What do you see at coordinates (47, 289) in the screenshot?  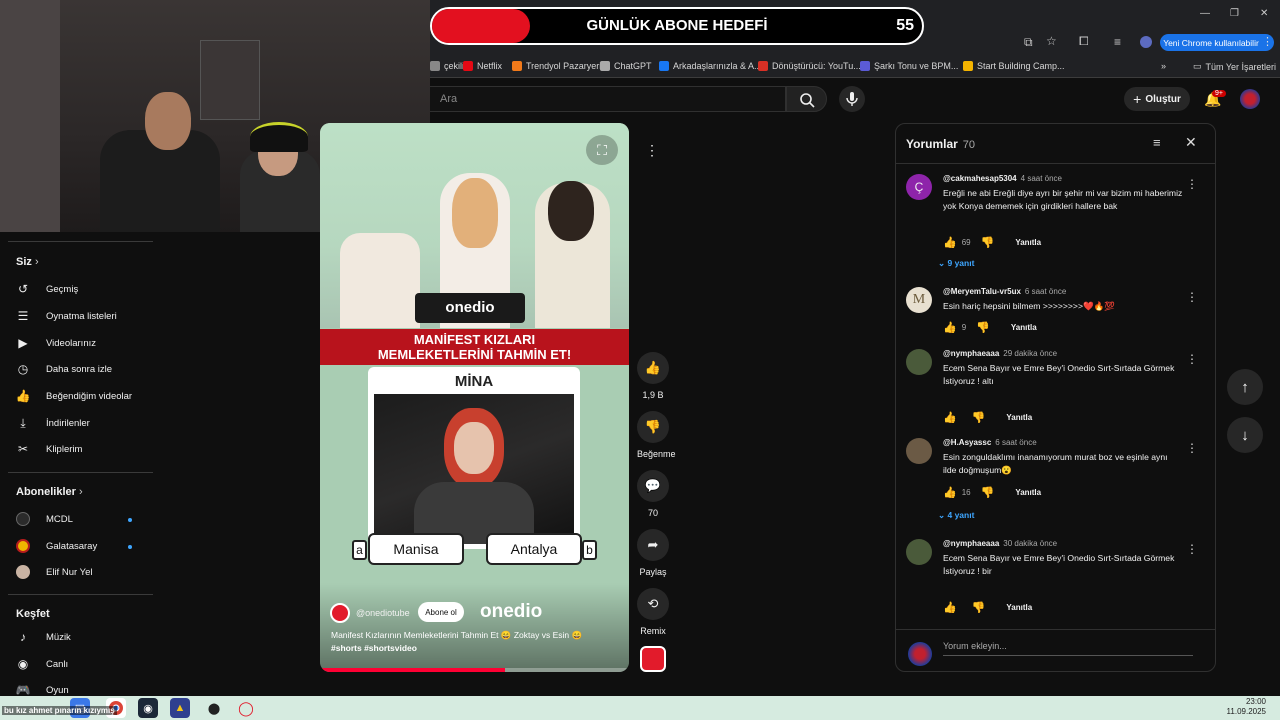 I see `sidebar-item-history: ↺ Geçmiş` at bounding box center [47, 289].